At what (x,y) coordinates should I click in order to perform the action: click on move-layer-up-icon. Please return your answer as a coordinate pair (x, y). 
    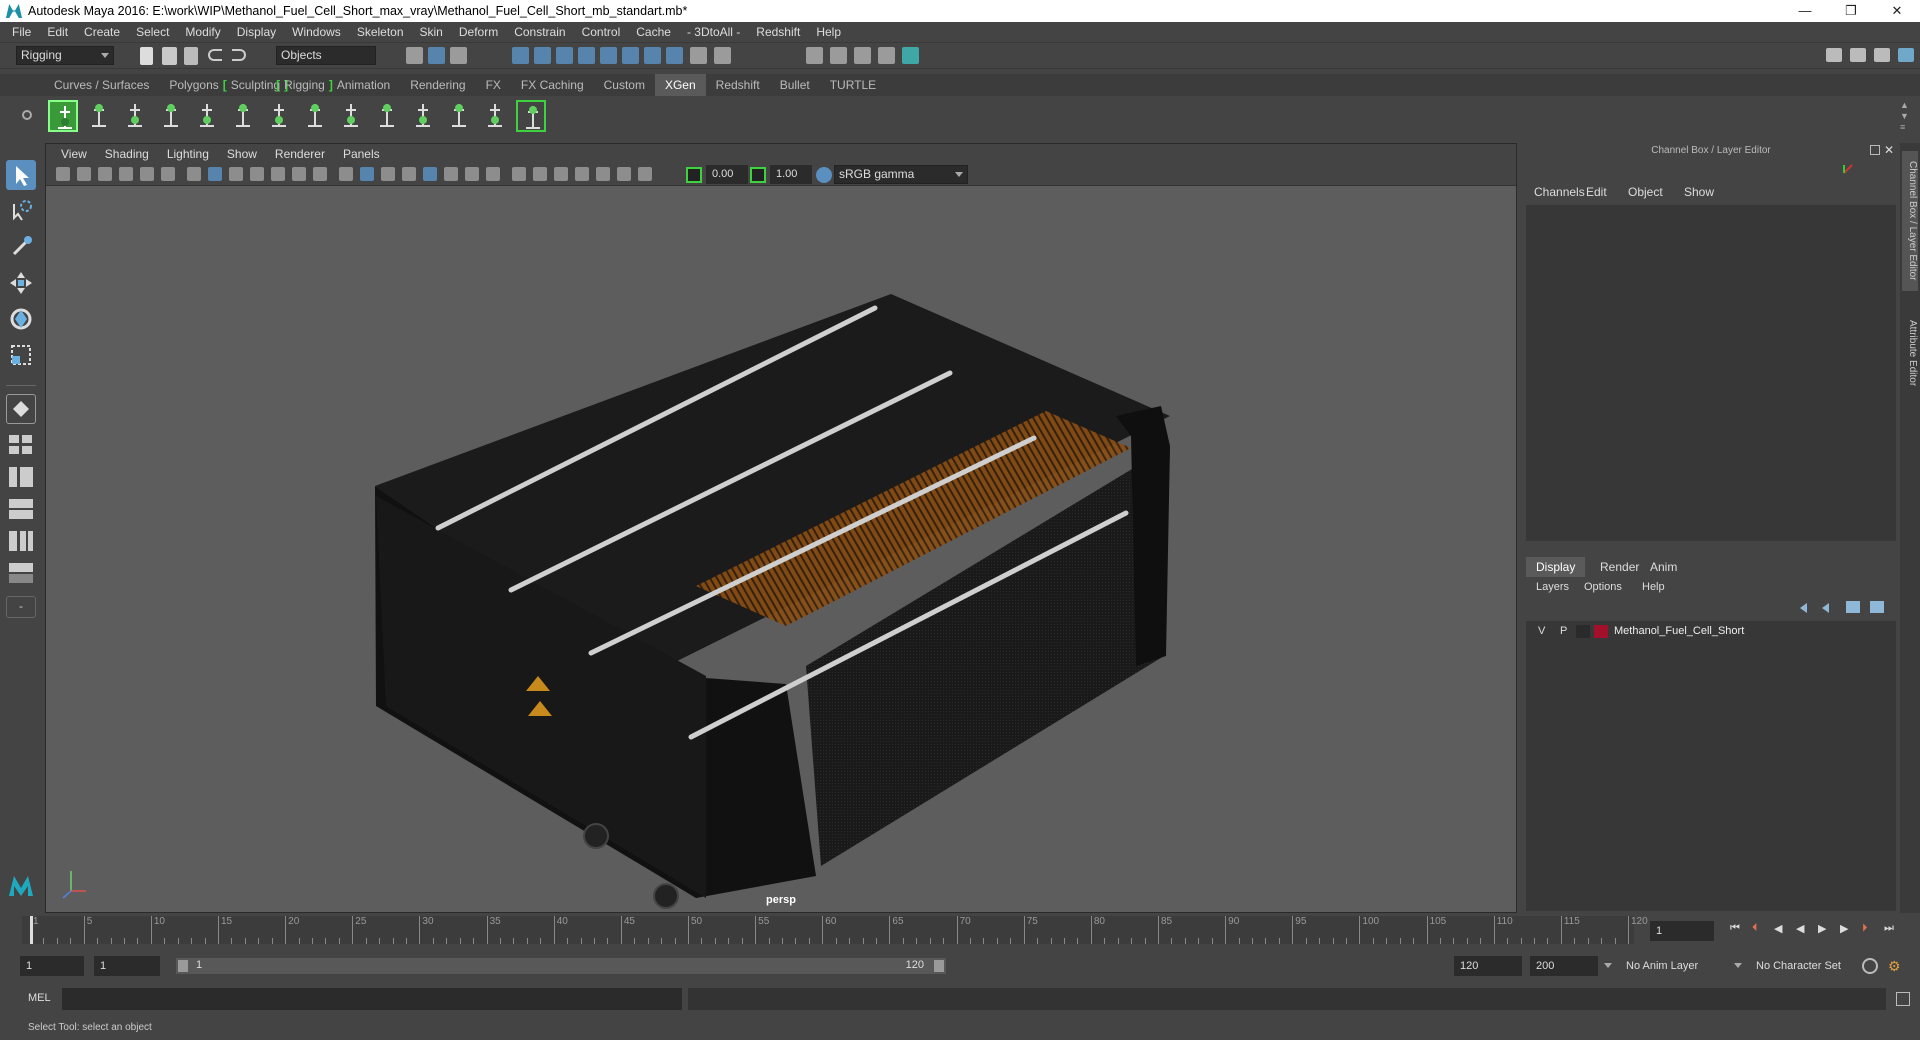
    Looking at the image, I should click on (1803, 608).